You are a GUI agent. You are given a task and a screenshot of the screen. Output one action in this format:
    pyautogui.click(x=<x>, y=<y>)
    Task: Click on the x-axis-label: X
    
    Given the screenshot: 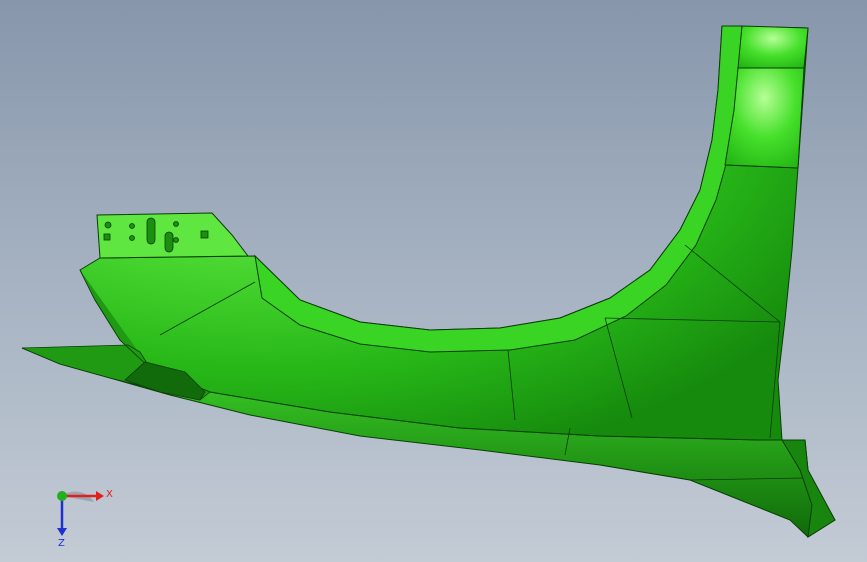 What is the action you would take?
    pyautogui.click(x=109, y=494)
    